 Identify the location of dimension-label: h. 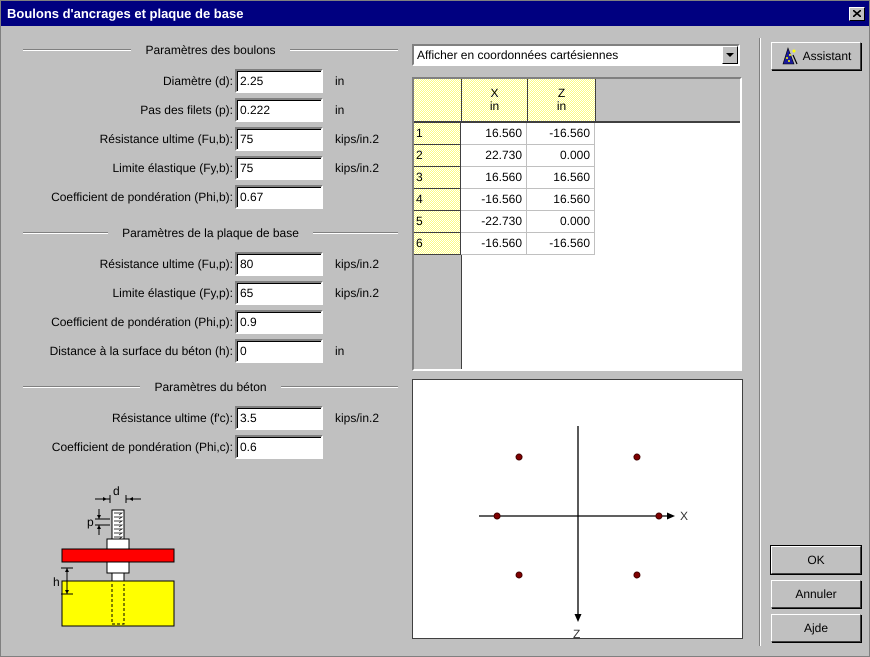
(56, 582).